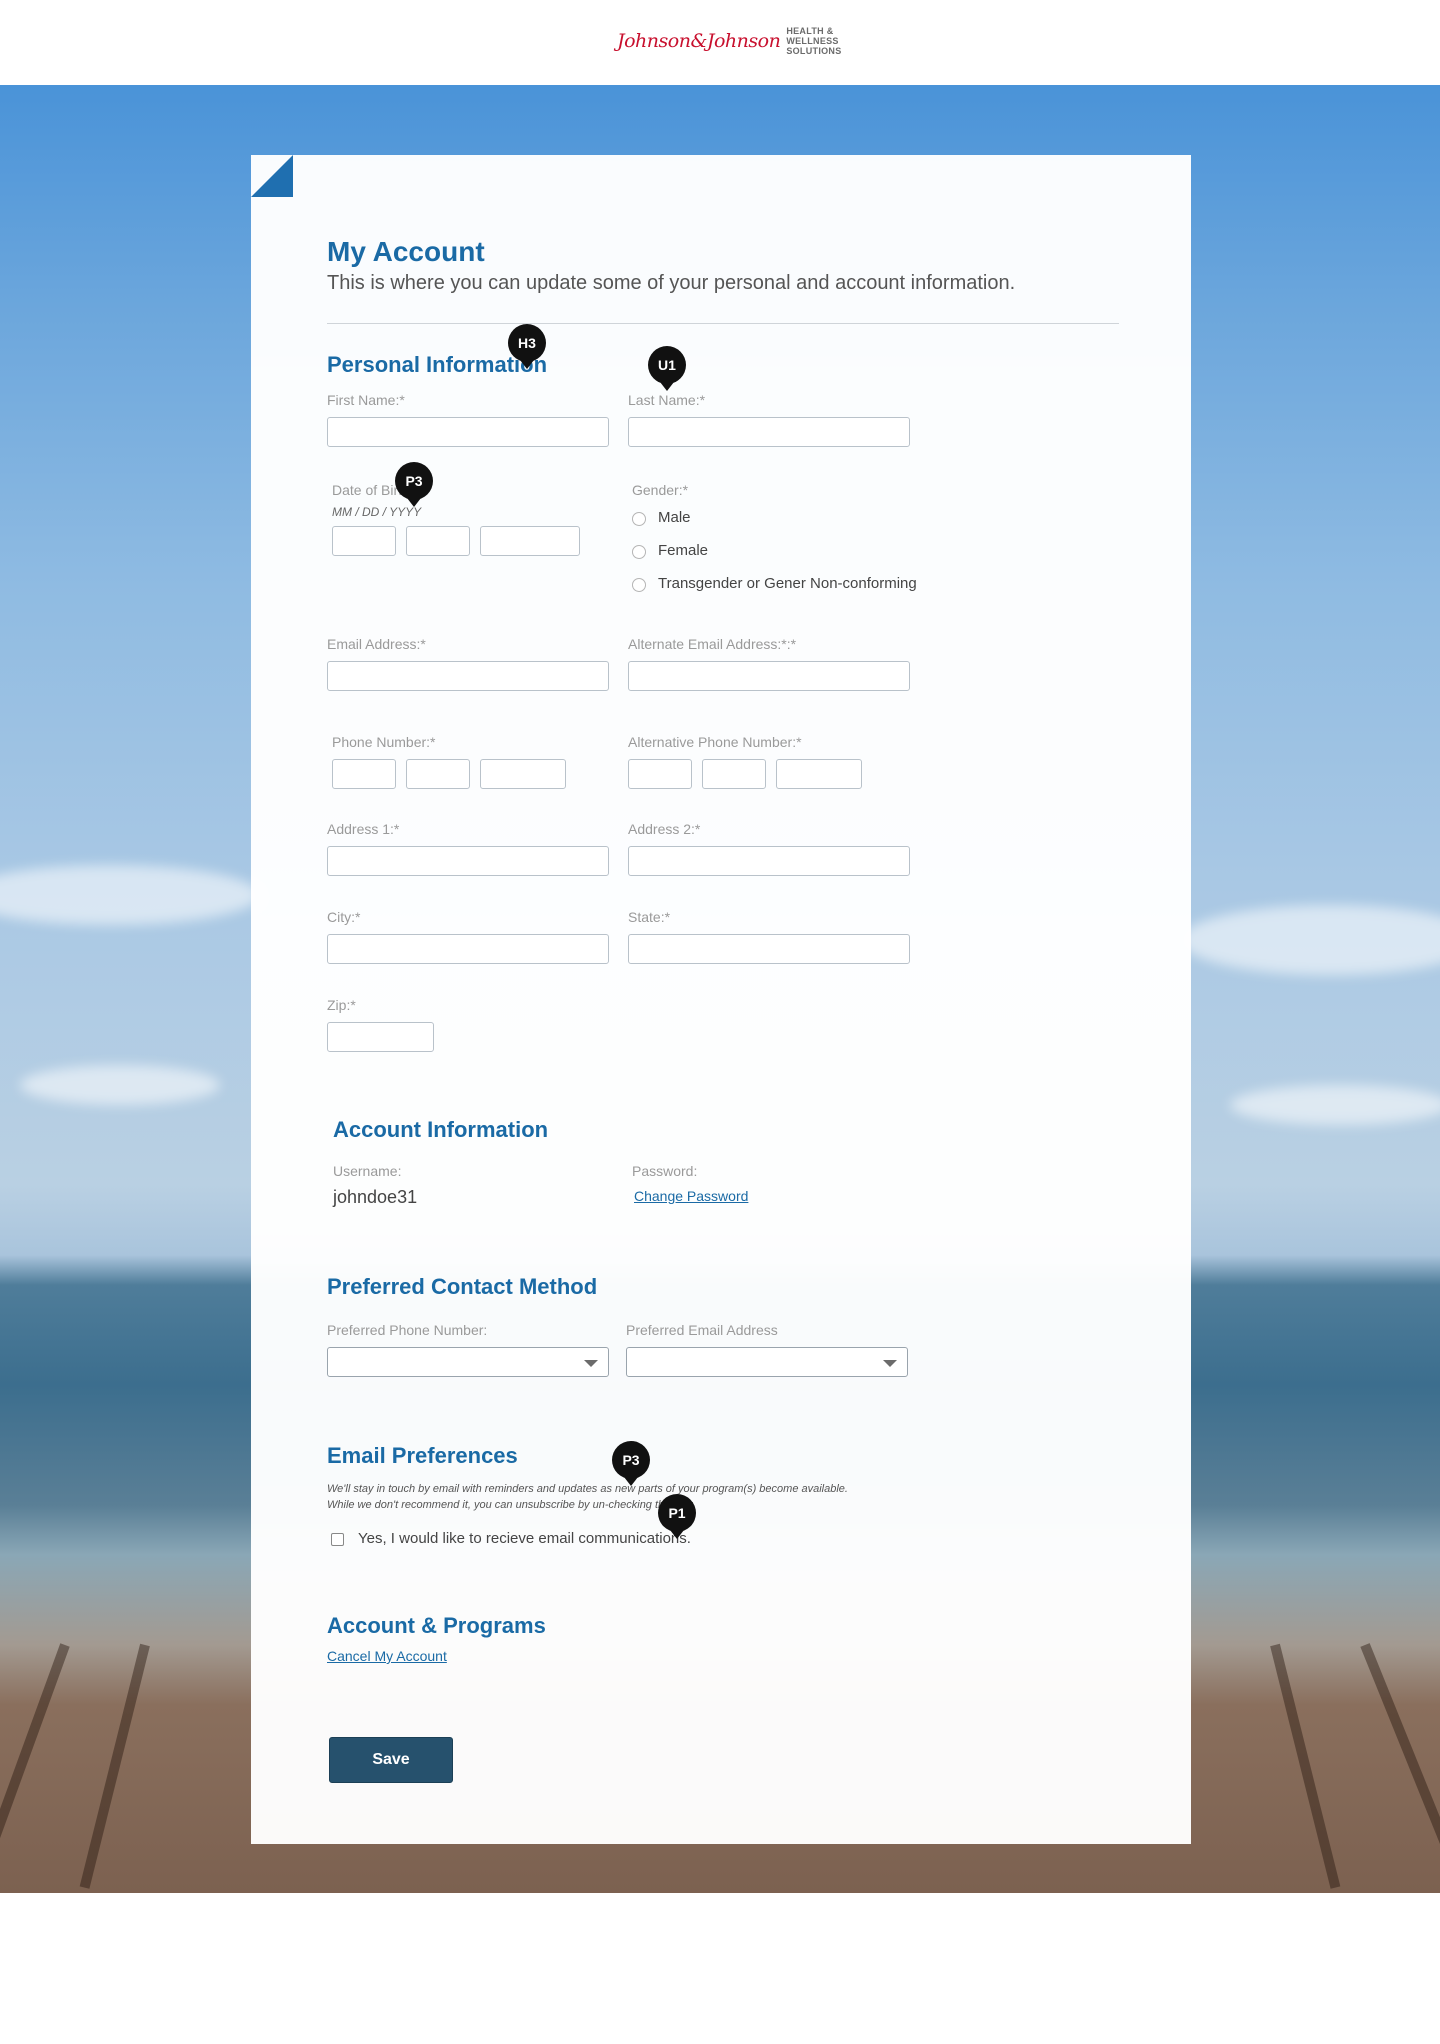  What do you see at coordinates (677, 1516) in the screenshot?
I see `annotation-badge-p1: P1` at bounding box center [677, 1516].